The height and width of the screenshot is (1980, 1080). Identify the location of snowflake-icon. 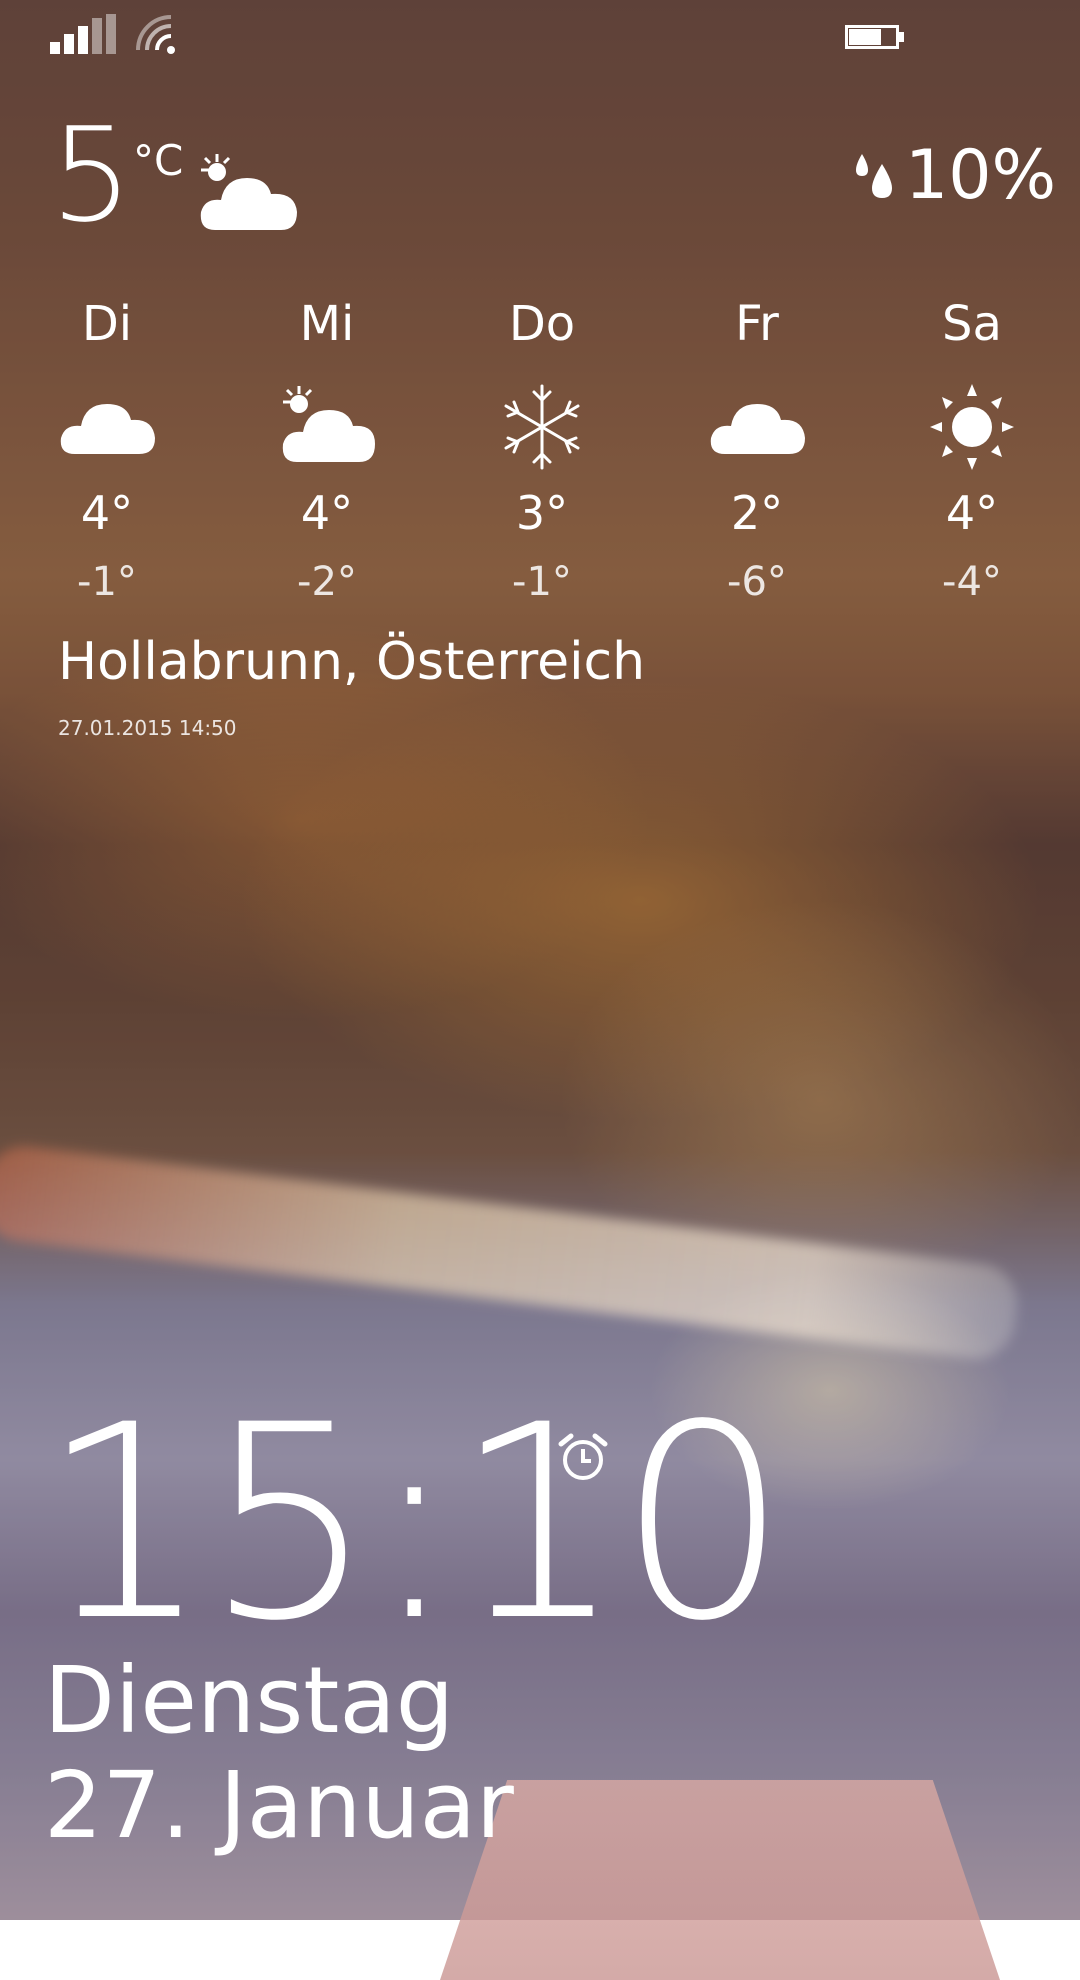
(542, 427).